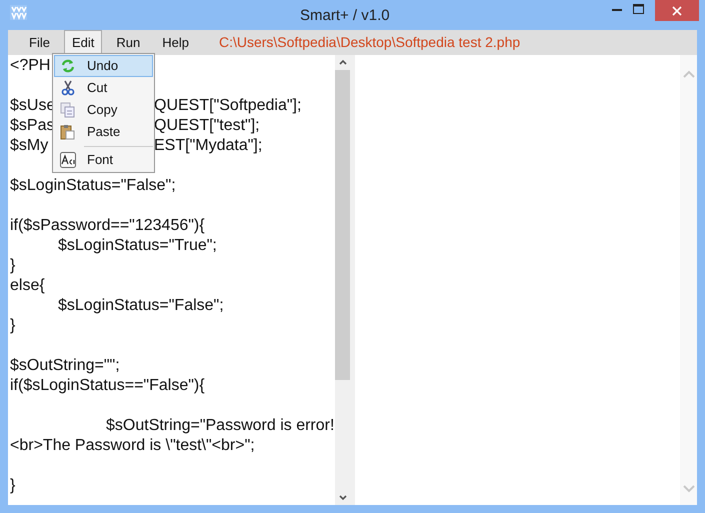 The image size is (705, 513). Describe the element at coordinates (107, 386) in the screenshot. I see `code-line: if($sLoginStatus=="False"){` at that location.